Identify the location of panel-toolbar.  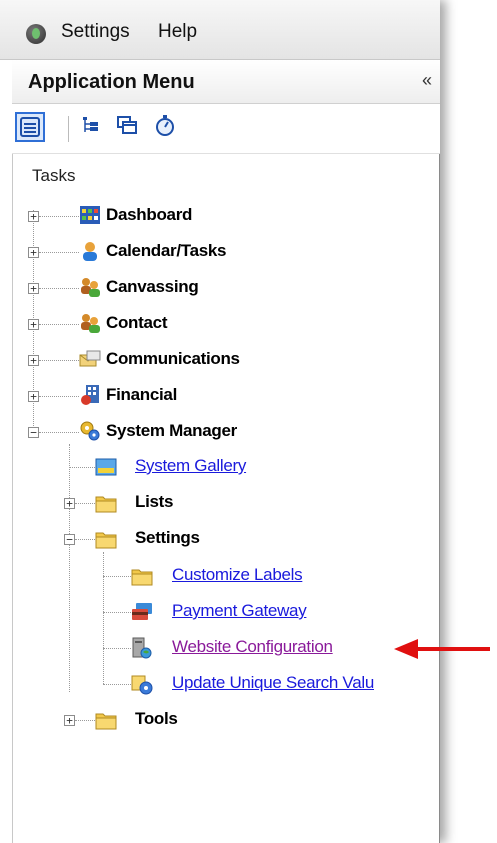
(226, 129).